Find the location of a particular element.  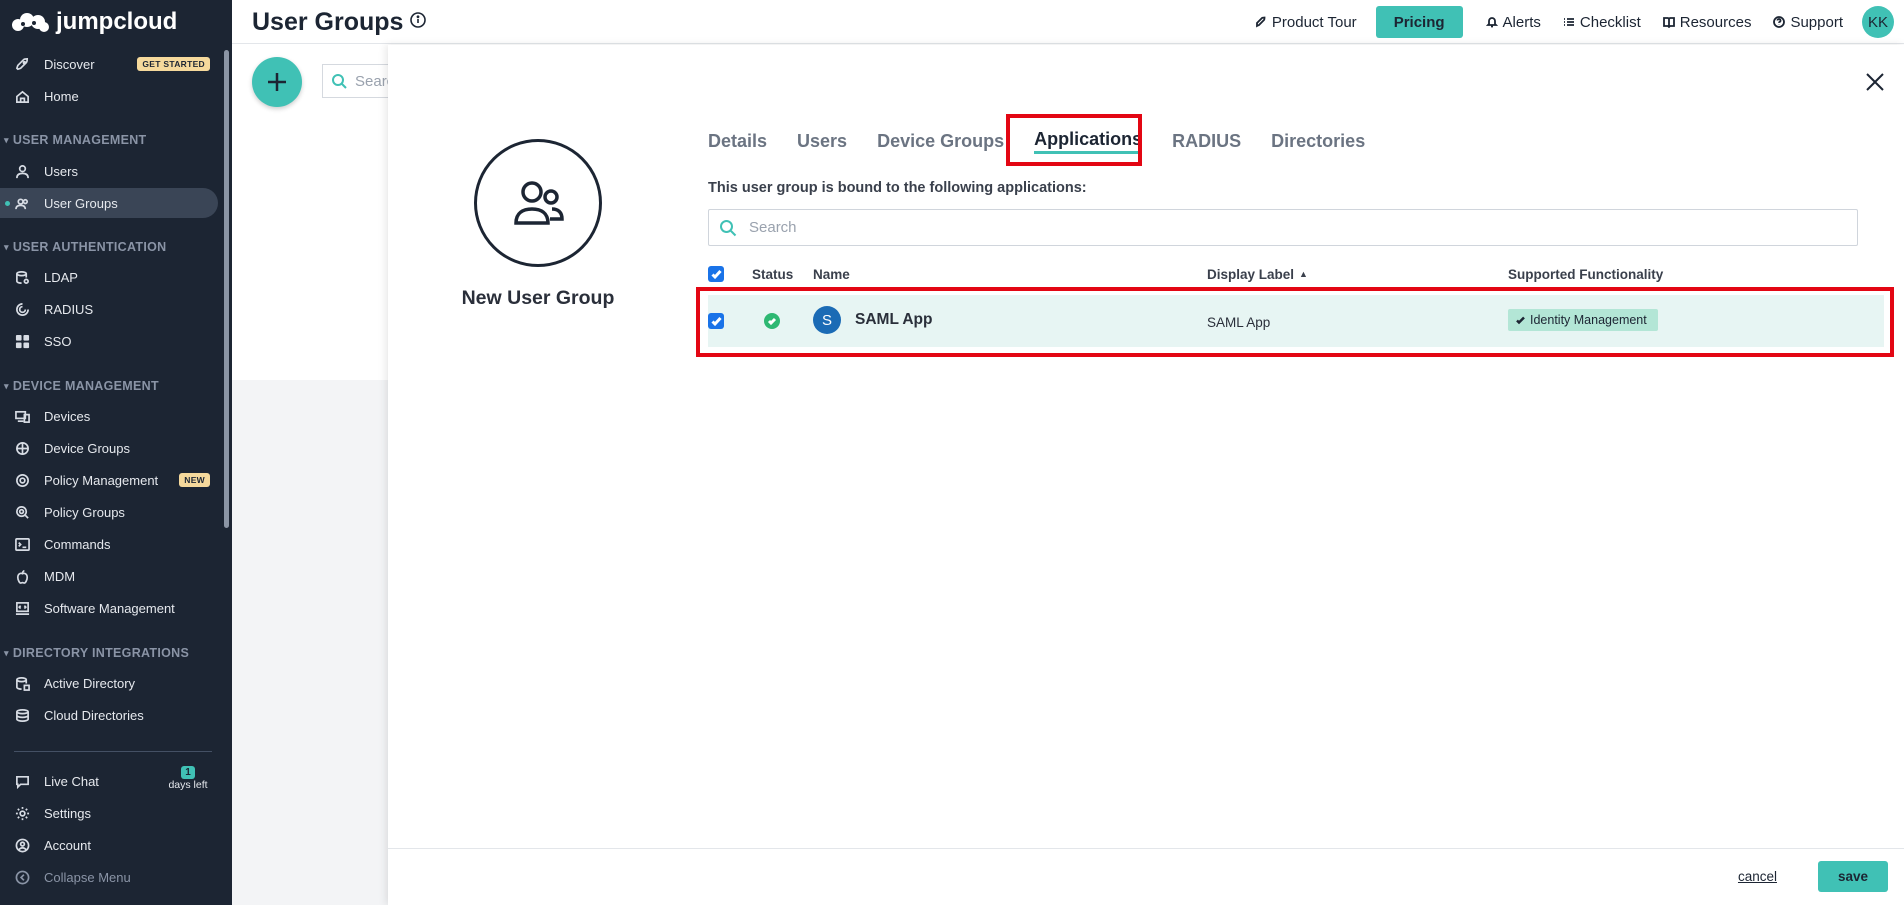

column-header-name: Name is located at coordinates (831, 274).